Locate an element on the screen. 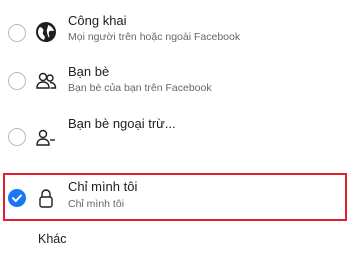 Image resolution: width=362 pixels, height=256 pixels. radio-public is located at coordinates (17, 33).